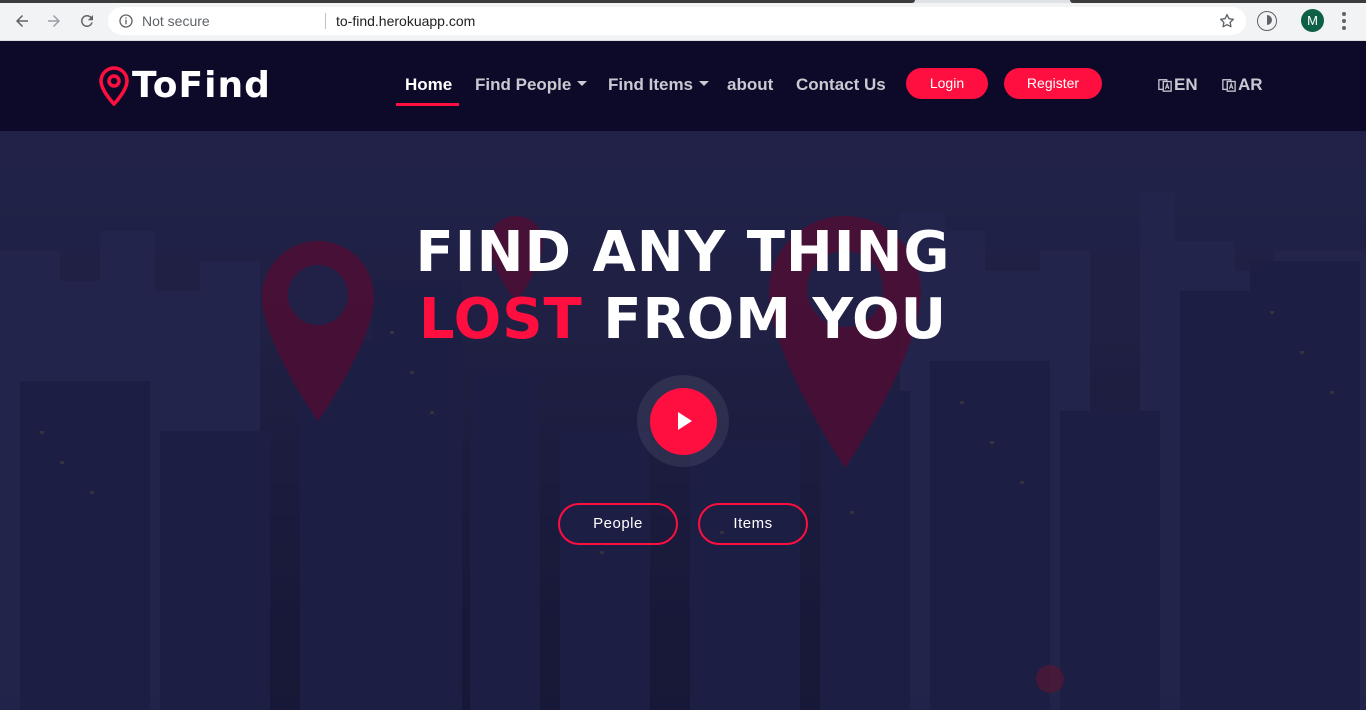 The image size is (1366, 710). I want to click on tab-strip-left, so click(457, 1).